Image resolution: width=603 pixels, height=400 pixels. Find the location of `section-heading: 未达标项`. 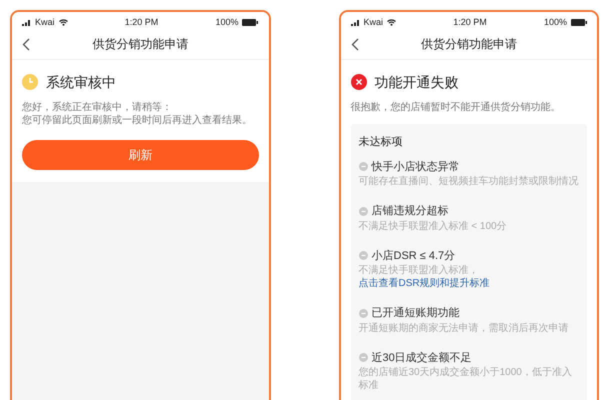

section-heading: 未达标项 is located at coordinates (381, 142).